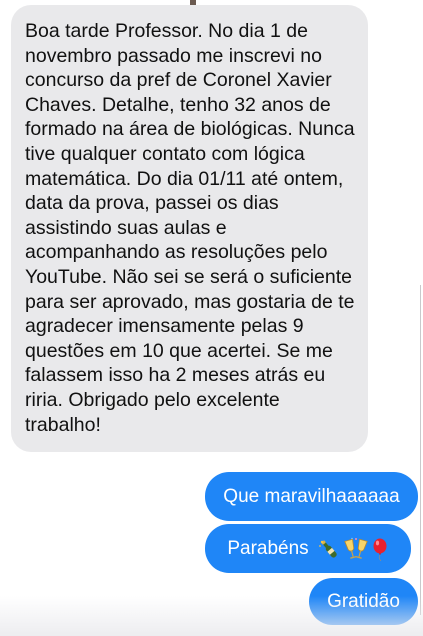 The height and width of the screenshot is (636, 423). I want to click on clinking-glasses-icon, so click(355, 548).